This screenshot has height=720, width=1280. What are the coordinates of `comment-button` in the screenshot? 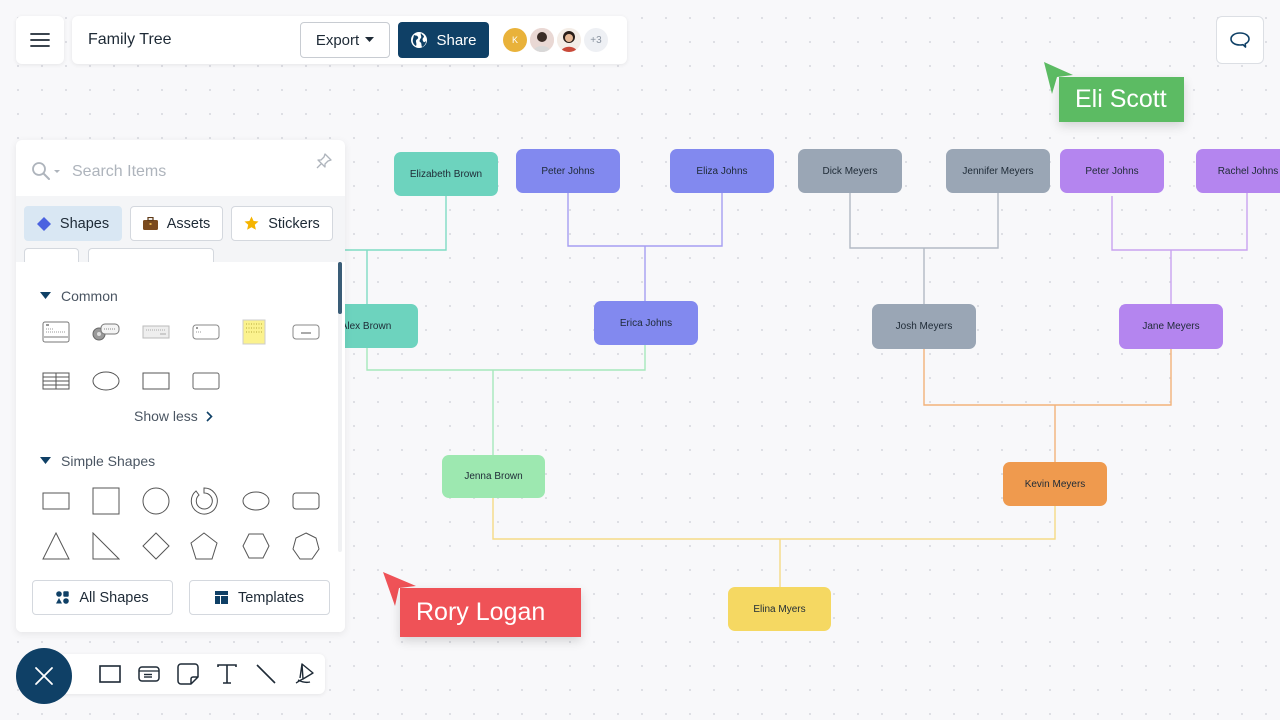 It's located at (1240, 40).